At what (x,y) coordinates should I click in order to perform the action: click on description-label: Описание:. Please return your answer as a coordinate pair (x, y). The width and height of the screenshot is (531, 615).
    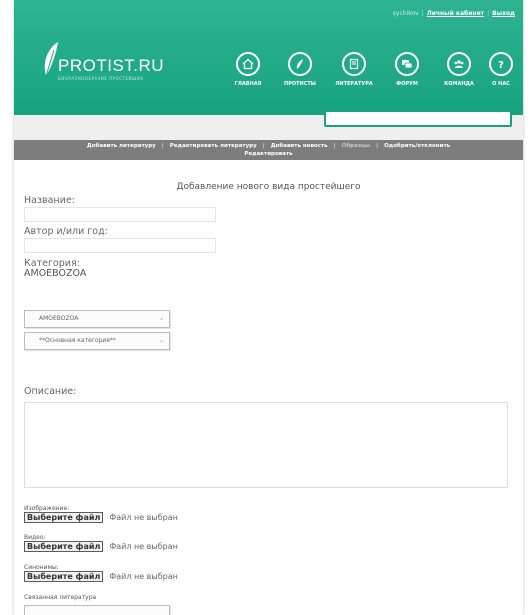
    Looking at the image, I should click on (50, 391).